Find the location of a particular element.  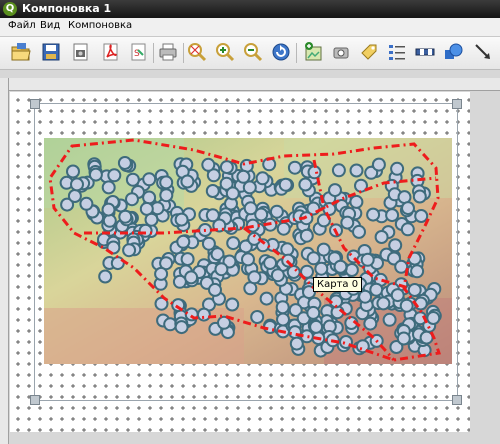

export-svg-icon: S is located at coordinates (138, 52).